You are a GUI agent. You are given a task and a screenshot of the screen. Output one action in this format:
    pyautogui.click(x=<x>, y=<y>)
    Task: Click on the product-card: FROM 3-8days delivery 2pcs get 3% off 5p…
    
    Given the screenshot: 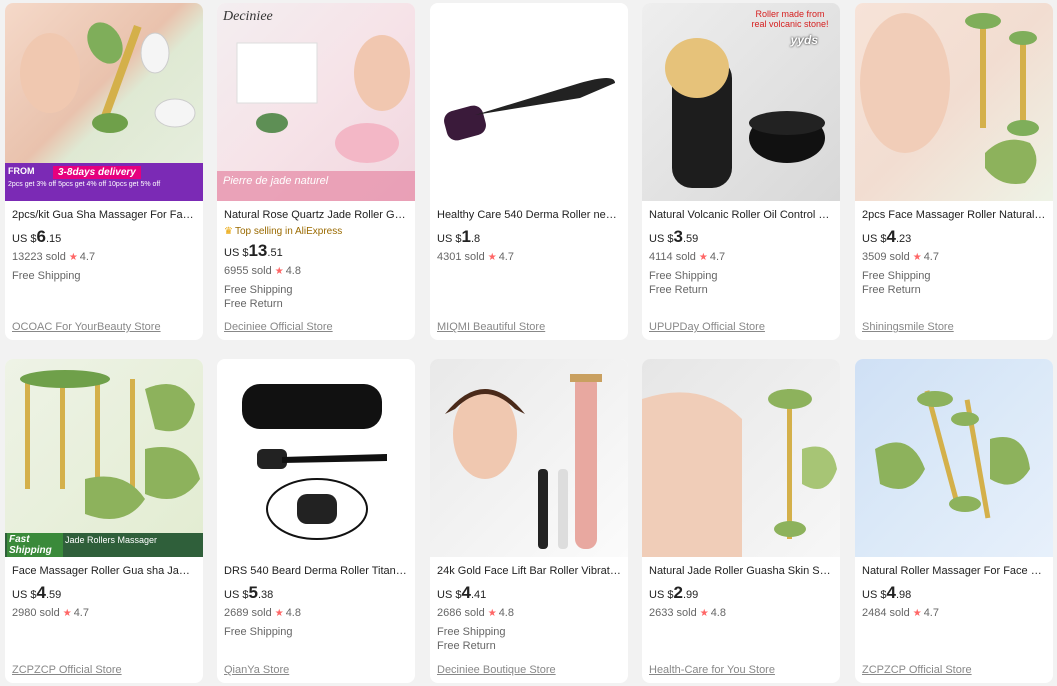 What is the action you would take?
    pyautogui.click(x=104, y=171)
    